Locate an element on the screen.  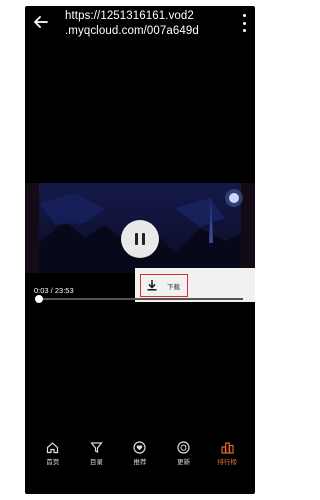
home-icon is located at coordinates (53, 447).